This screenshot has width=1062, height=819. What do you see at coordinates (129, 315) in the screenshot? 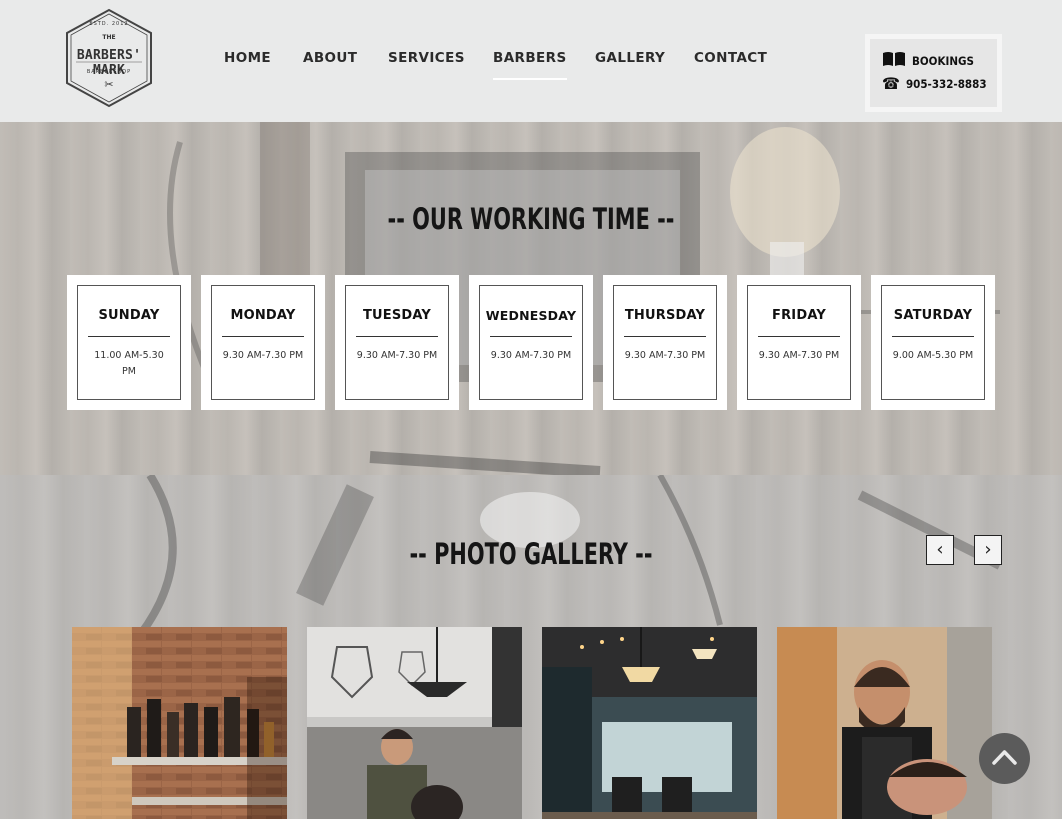
I see `day-name: SUNDAY` at bounding box center [129, 315].